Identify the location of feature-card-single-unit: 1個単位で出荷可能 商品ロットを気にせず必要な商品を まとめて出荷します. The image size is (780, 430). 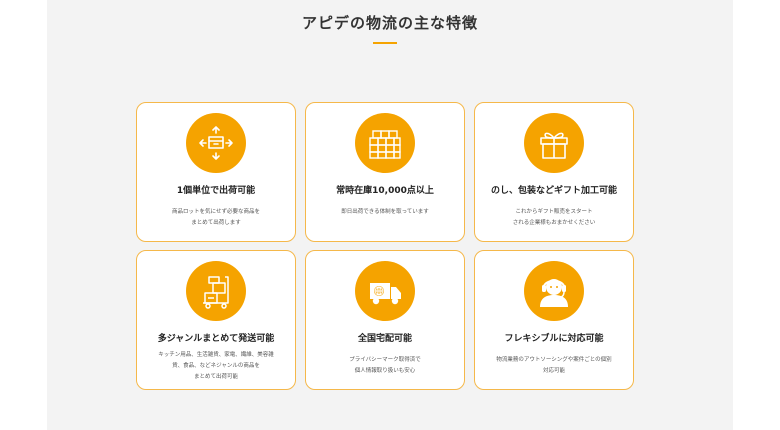
(216, 172).